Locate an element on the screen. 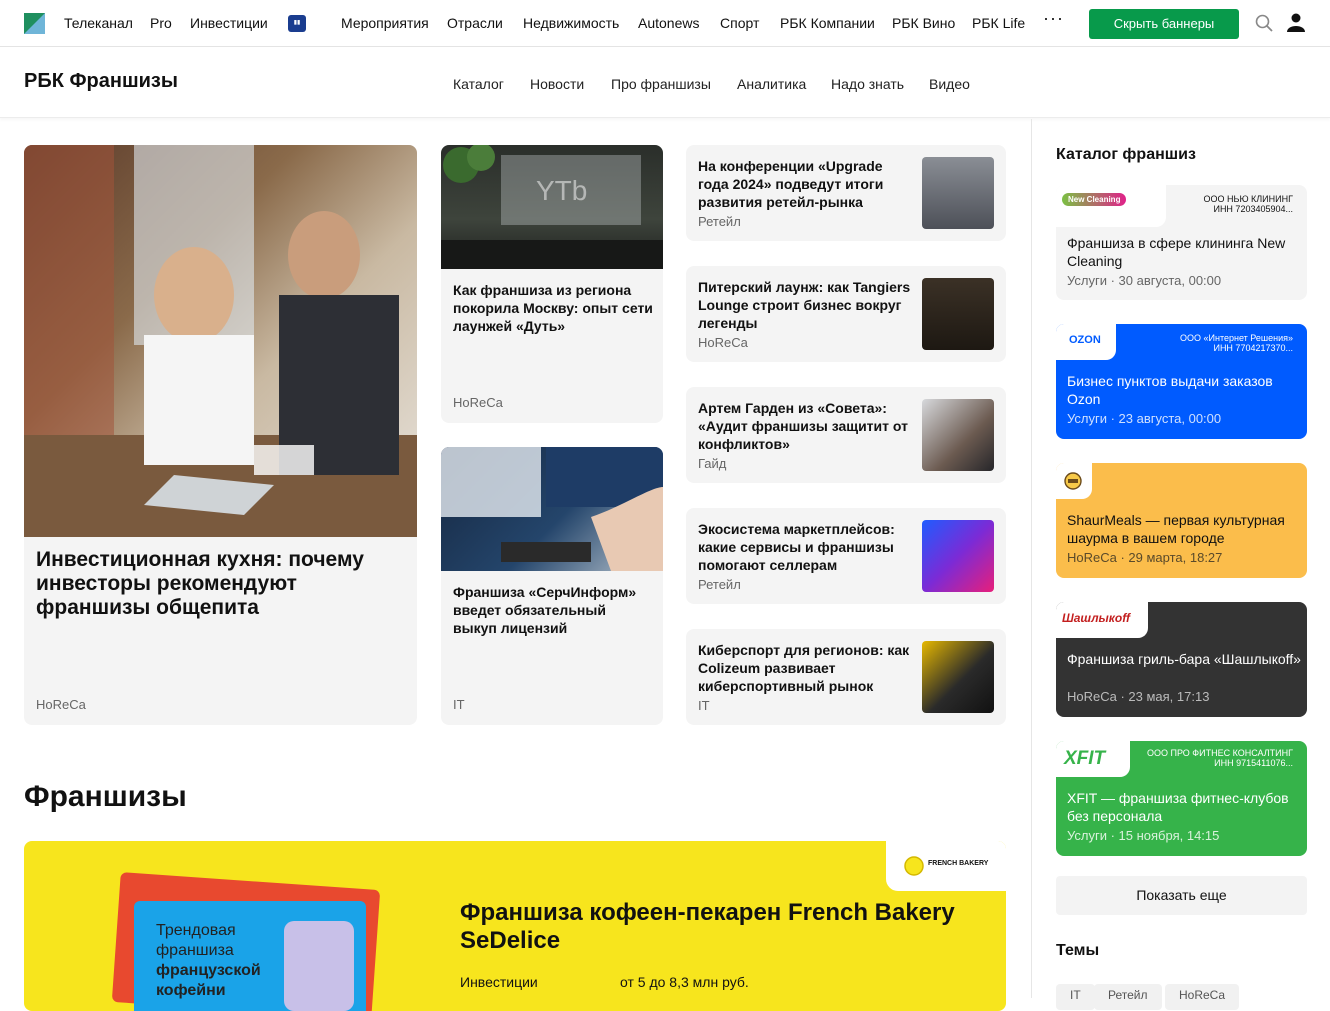 This screenshot has height=1011, width=1330. theme-tag: Ретейл is located at coordinates (1128, 997).